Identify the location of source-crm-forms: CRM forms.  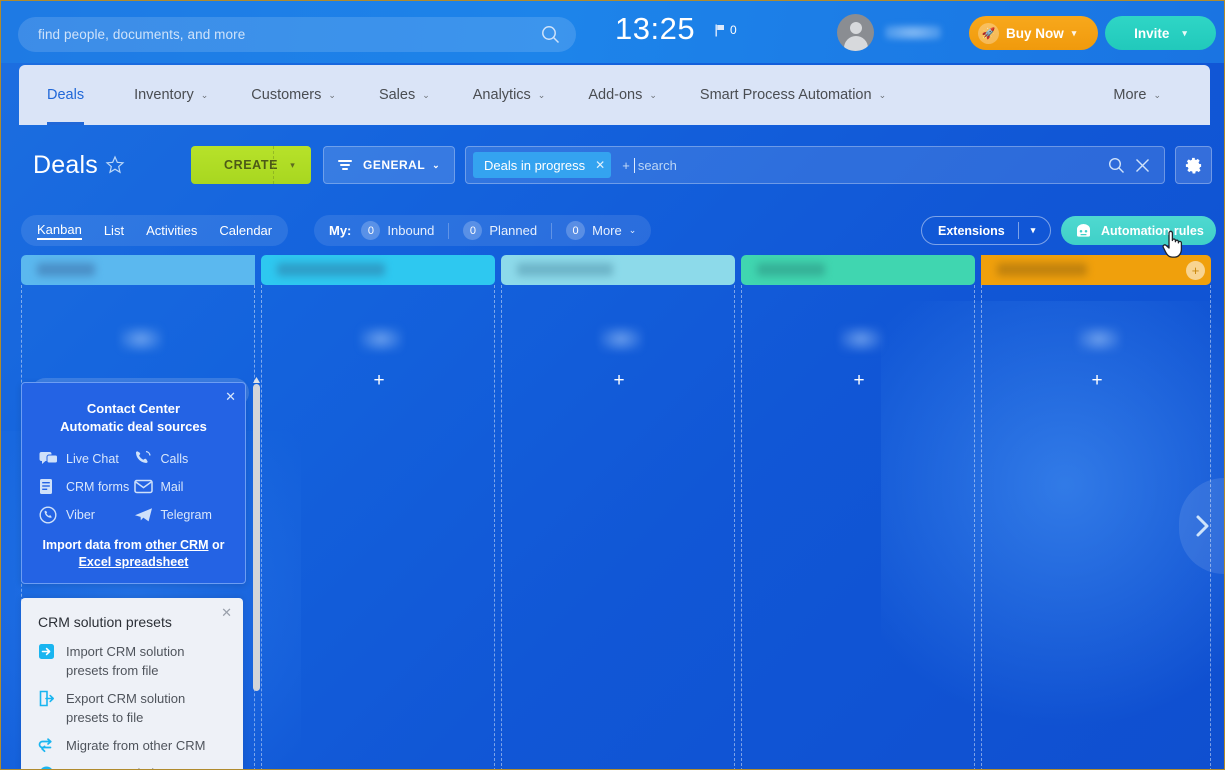
(86, 486).